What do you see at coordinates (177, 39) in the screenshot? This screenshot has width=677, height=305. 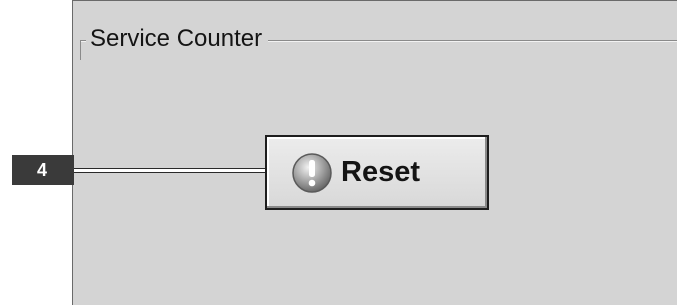 I see `group-title: Service Counter` at bounding box center [177, 39].